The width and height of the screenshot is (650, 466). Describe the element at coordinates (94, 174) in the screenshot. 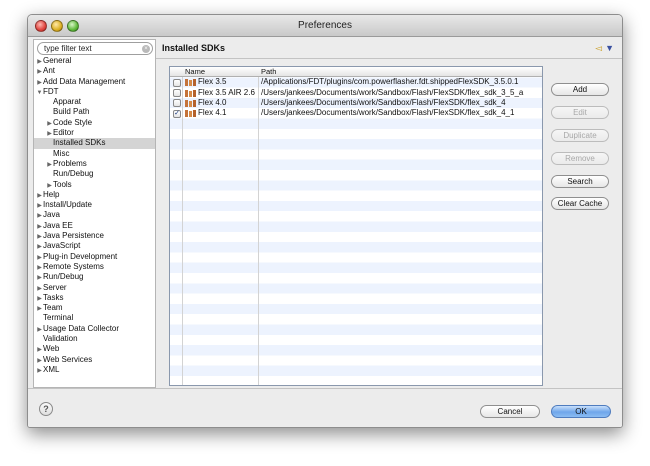

I see `sidebar-item-run-debug: Run/Debug` at that location.